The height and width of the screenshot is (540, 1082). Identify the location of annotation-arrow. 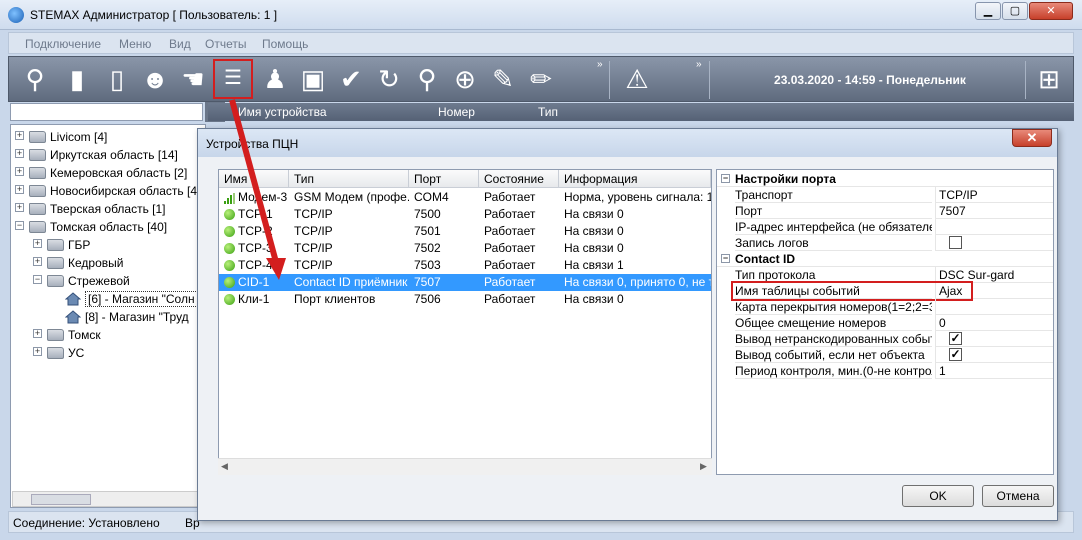
(257, 189).